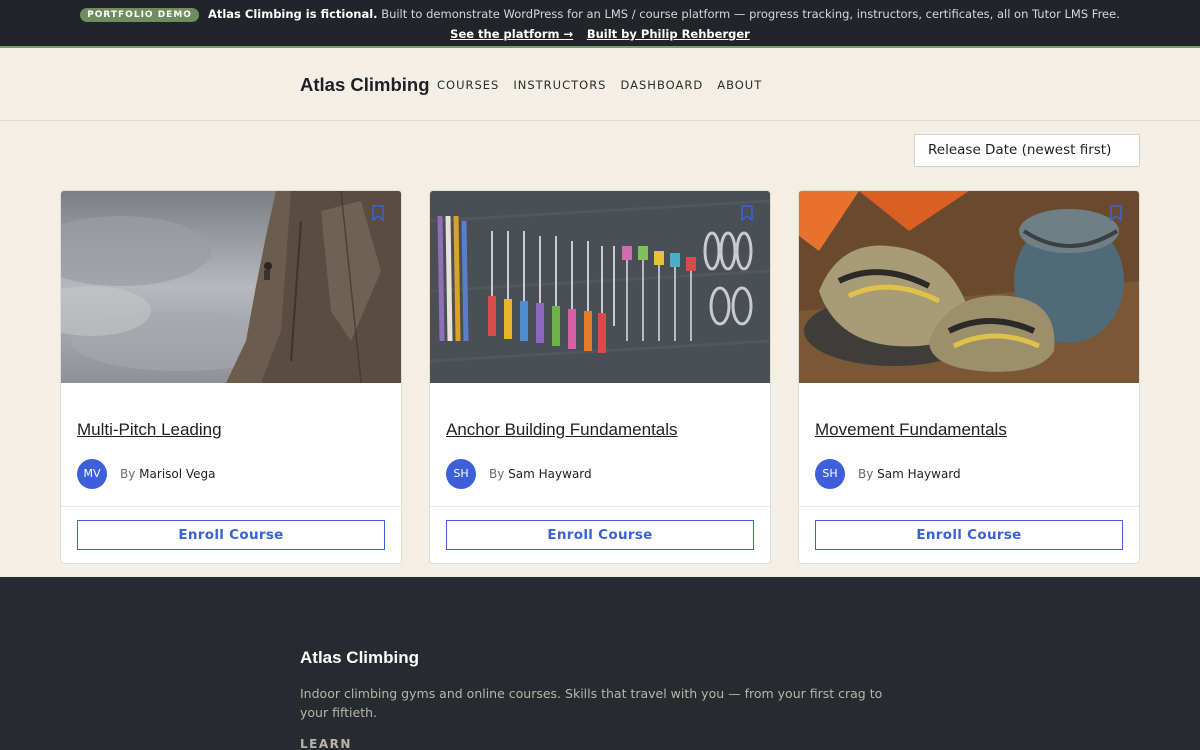 Image resolution: width=1200 pixels, height=750 pixels. I want to click on course-title: Anchor Building Fundamentals, so click(562, 430).